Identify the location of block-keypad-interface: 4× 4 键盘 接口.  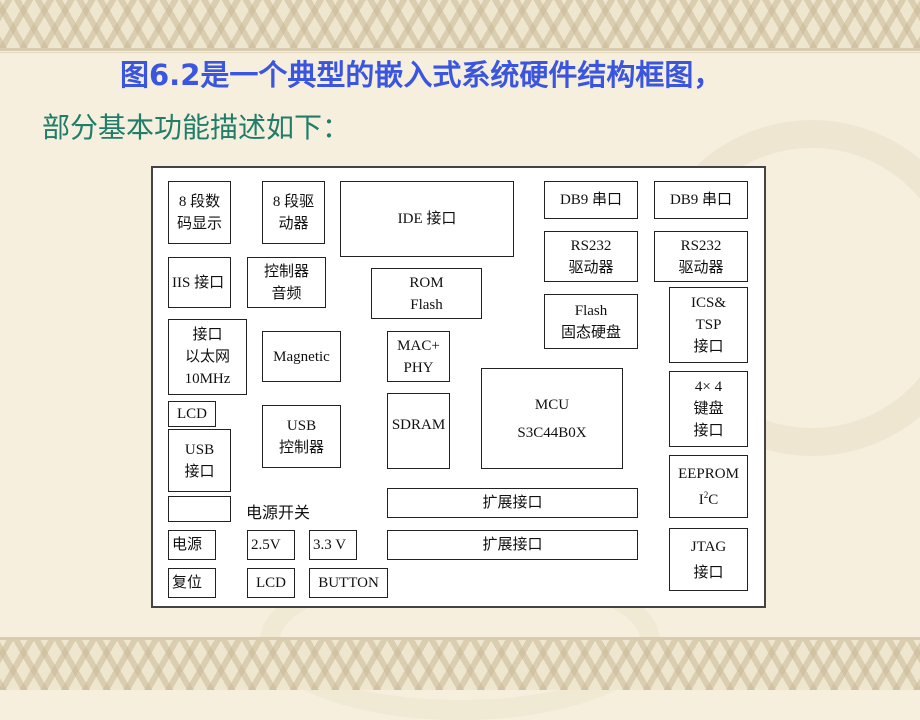
(708, 409).